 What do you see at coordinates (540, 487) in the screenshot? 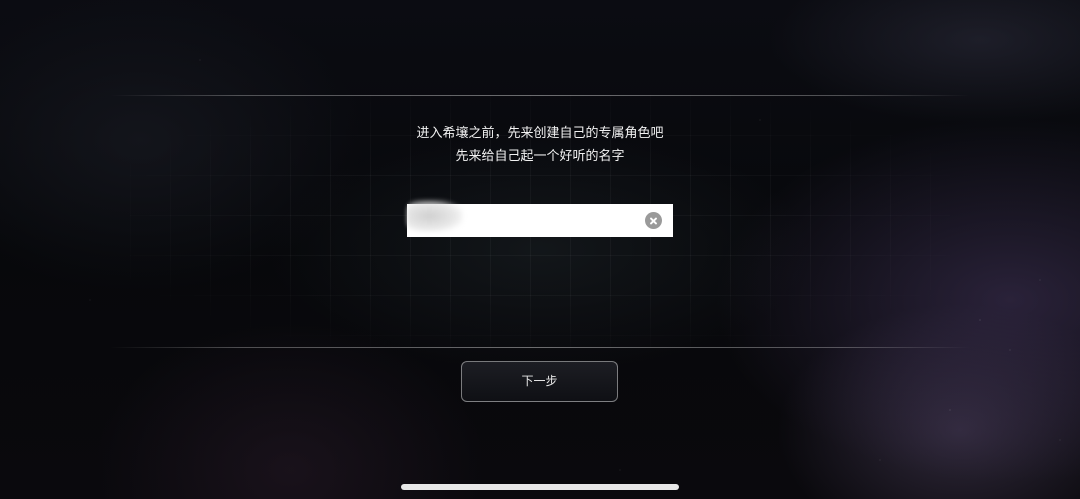
I see `home-indicator-bar` at bounding box center [540, 487].